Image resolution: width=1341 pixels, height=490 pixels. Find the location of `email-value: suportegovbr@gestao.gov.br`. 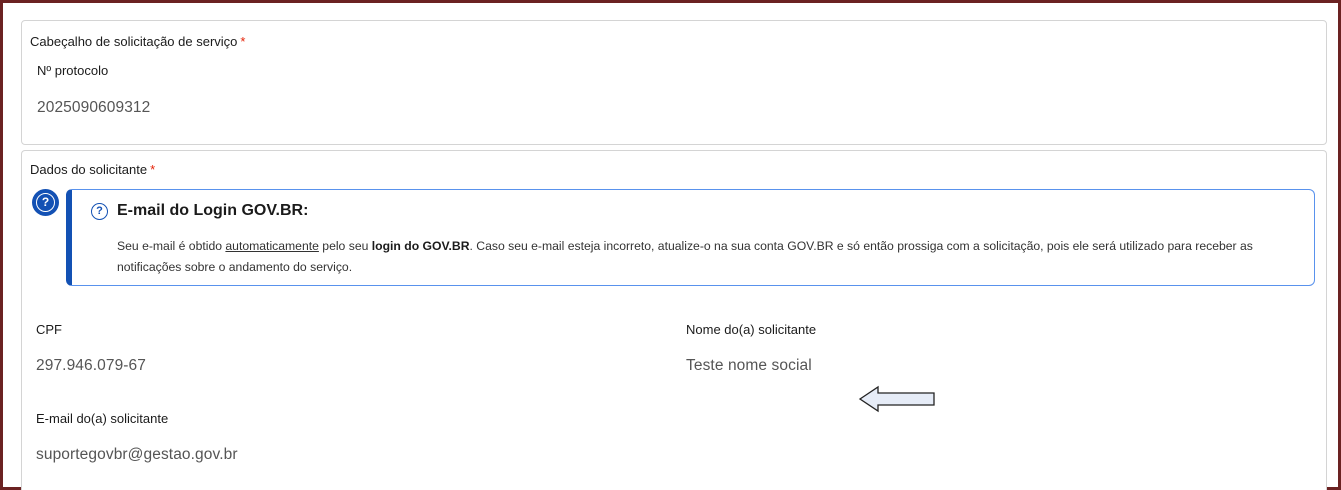

email-value: suportegovbr@gestao.gov.br is located at coordinates (137, 454).